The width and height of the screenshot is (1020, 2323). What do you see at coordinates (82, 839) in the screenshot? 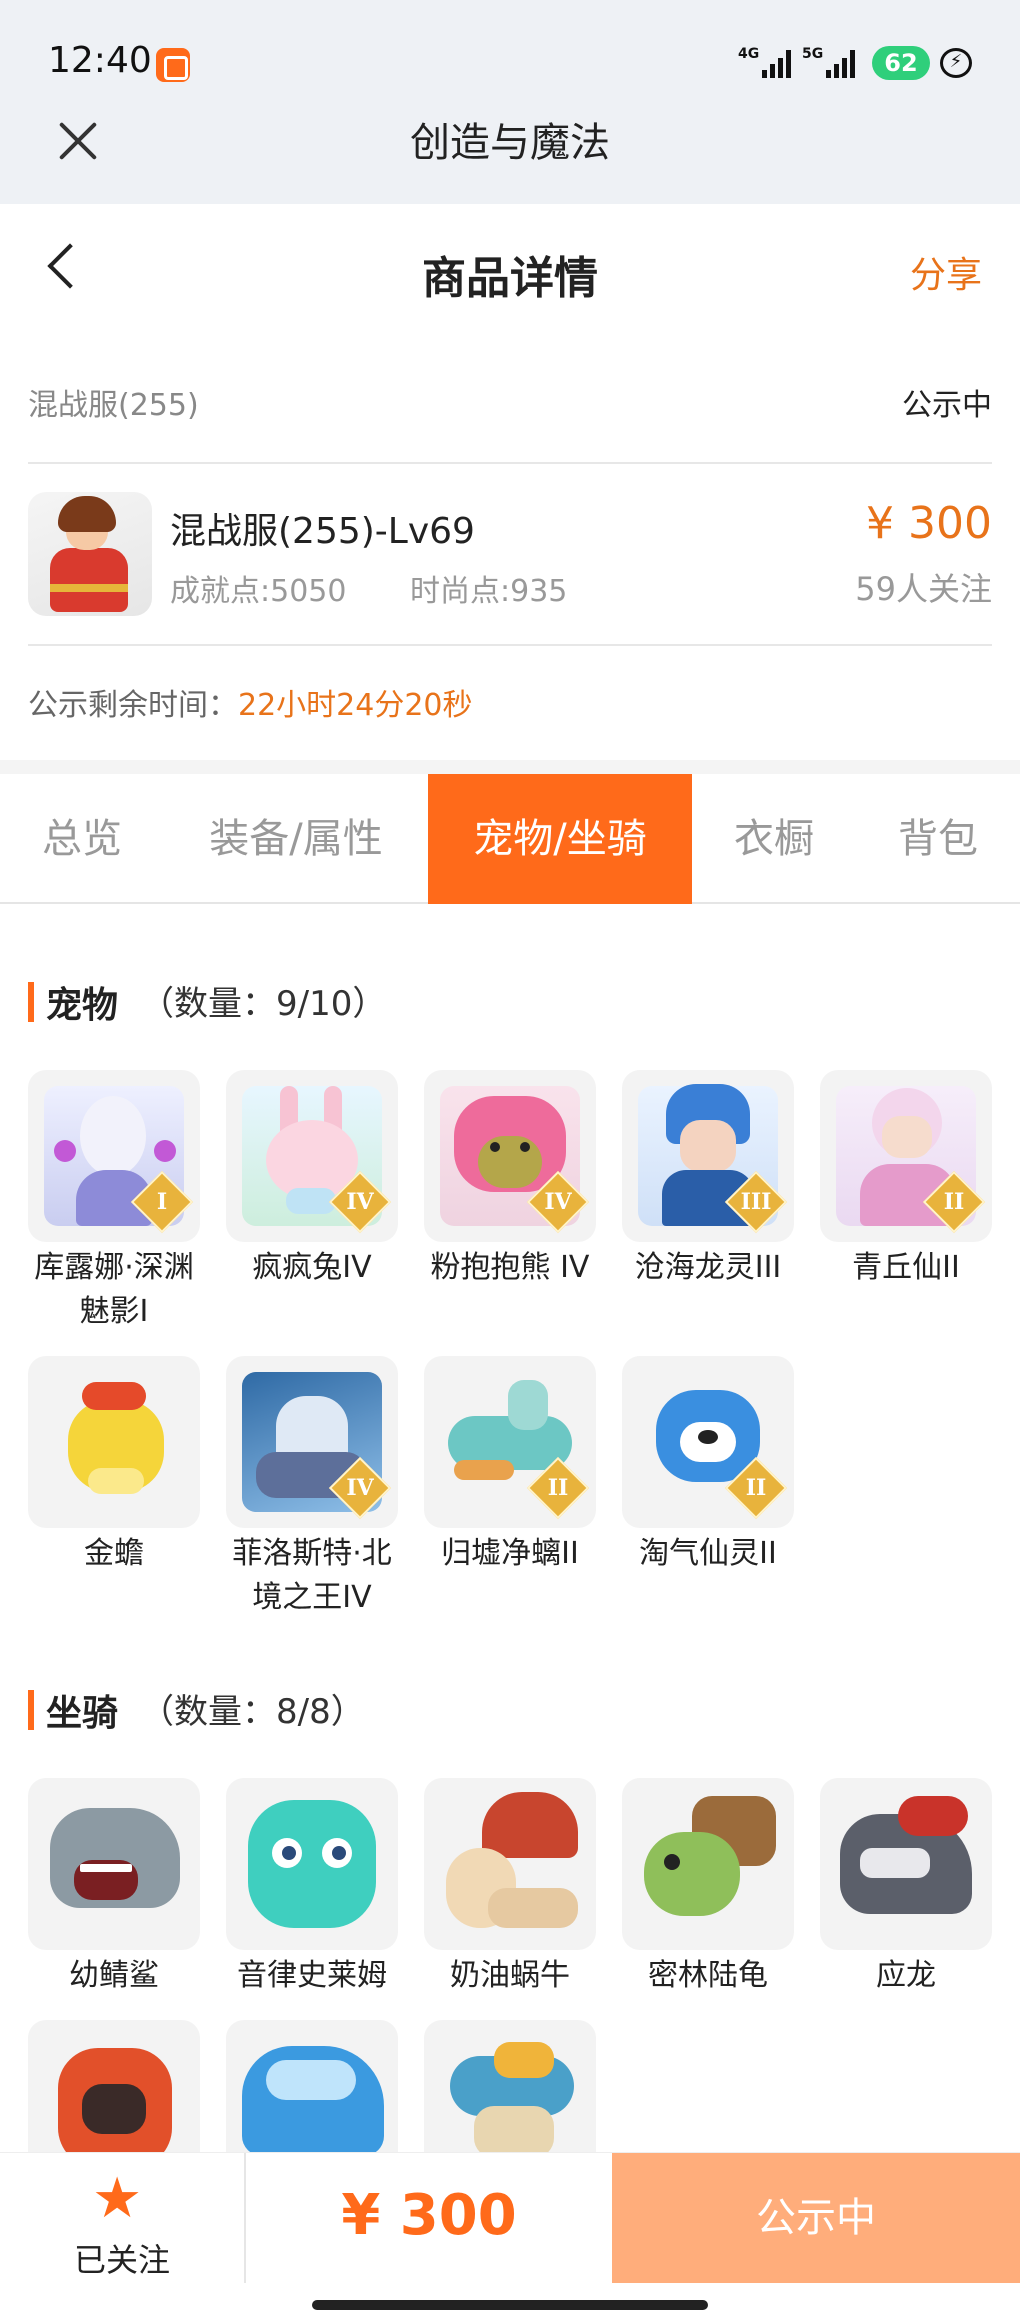
I see `tab-overview: 总览` at bounding box center [82, 839].